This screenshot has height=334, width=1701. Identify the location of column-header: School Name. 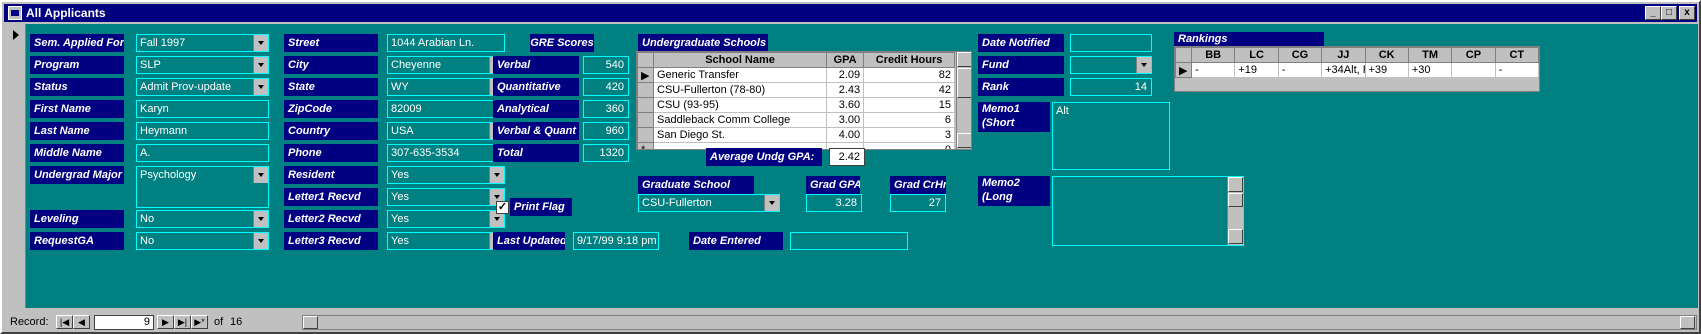
(740, 60).